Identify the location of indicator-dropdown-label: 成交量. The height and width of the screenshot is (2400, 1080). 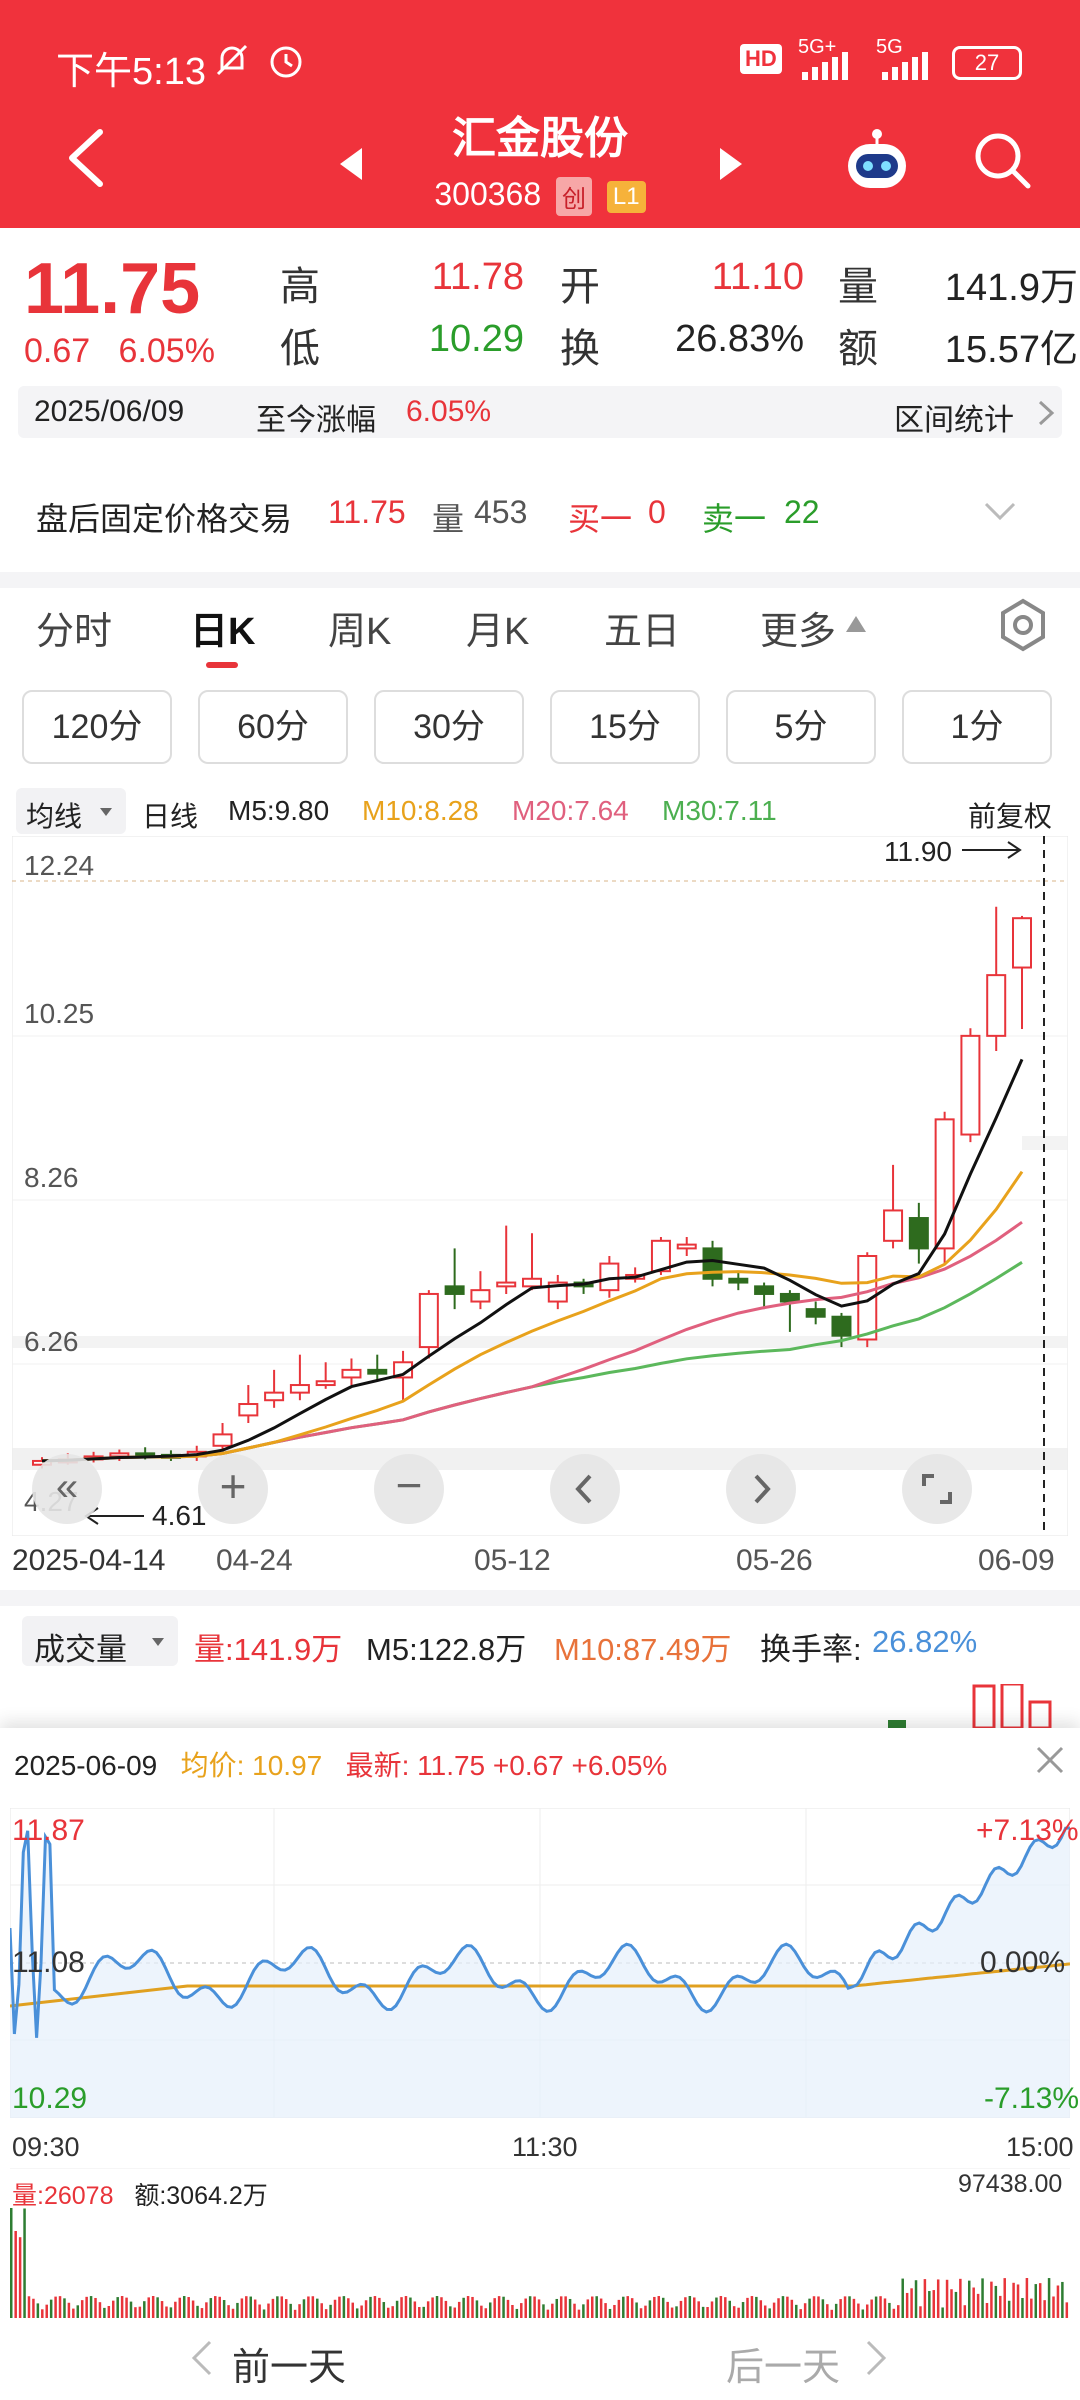
(80, 1649).